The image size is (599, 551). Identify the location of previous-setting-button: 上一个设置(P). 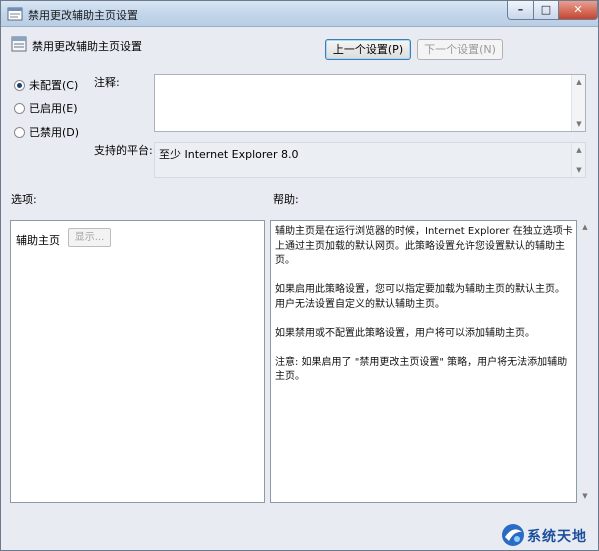
(368, 49).